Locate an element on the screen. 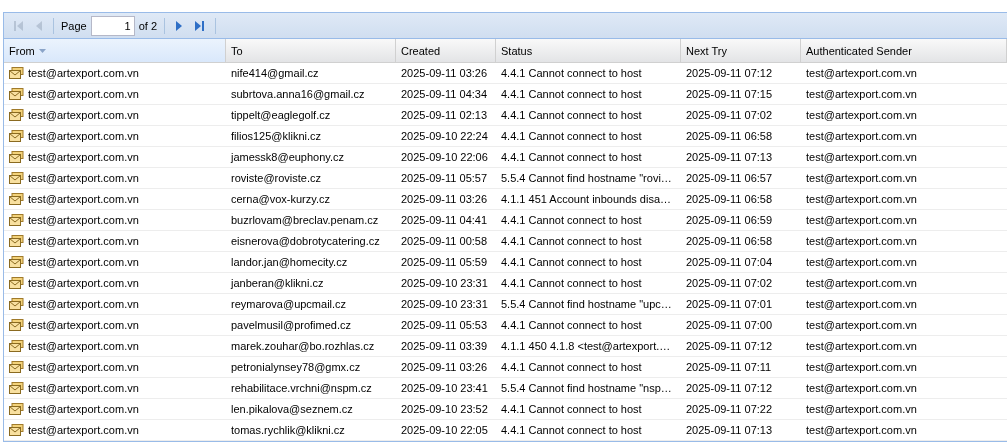 The image size is (1007, 448). column-header: Status is located at coordinates (588, 50).